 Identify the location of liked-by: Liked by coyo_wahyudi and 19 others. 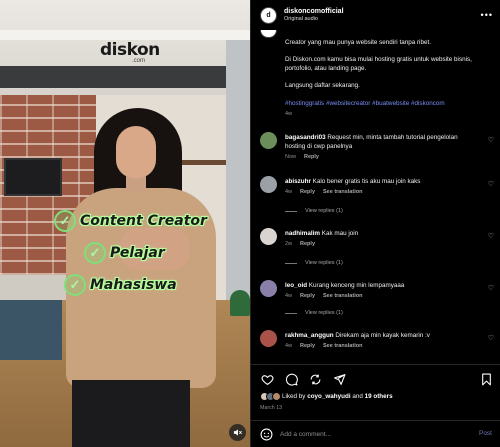
(326, 396).